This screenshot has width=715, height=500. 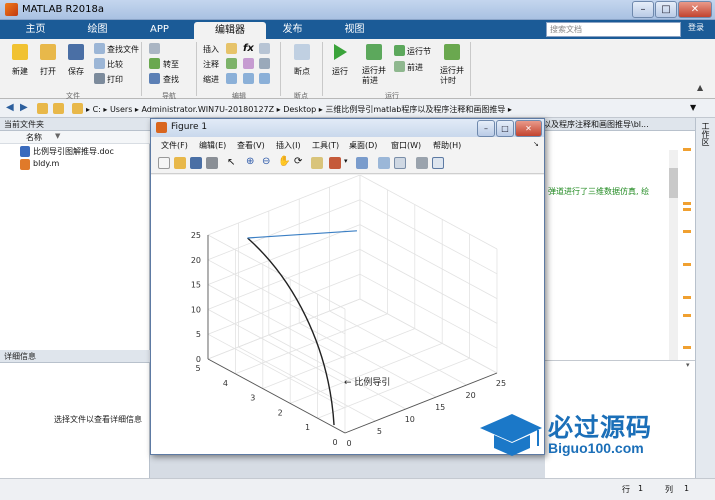 What do you see at coordinates (696, 29) in the screenshot?
I see `login-button: 登录` at bounding box center [696, 29].